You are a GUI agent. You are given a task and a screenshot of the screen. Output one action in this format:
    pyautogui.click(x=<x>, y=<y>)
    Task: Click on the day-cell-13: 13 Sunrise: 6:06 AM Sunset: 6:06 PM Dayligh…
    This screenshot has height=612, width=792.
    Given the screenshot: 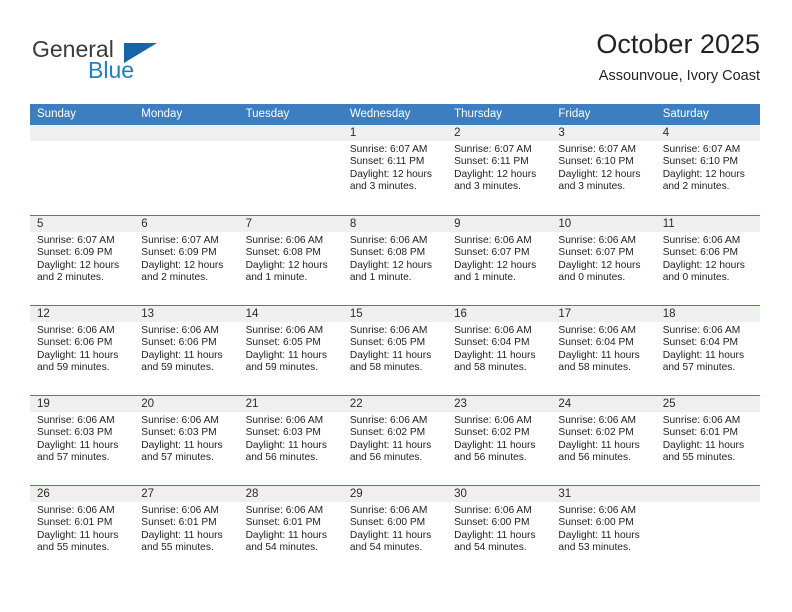 What is the action you would take?
    pyautogui.click(x=186, y=350)
    